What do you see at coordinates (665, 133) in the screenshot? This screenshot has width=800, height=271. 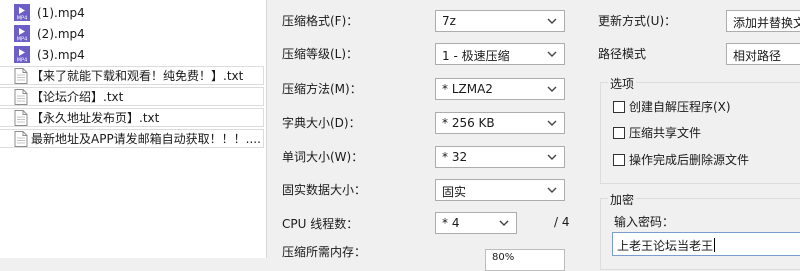 I see `compress-shared-label: 压缩共享文件` at bounding box center [665, 133].